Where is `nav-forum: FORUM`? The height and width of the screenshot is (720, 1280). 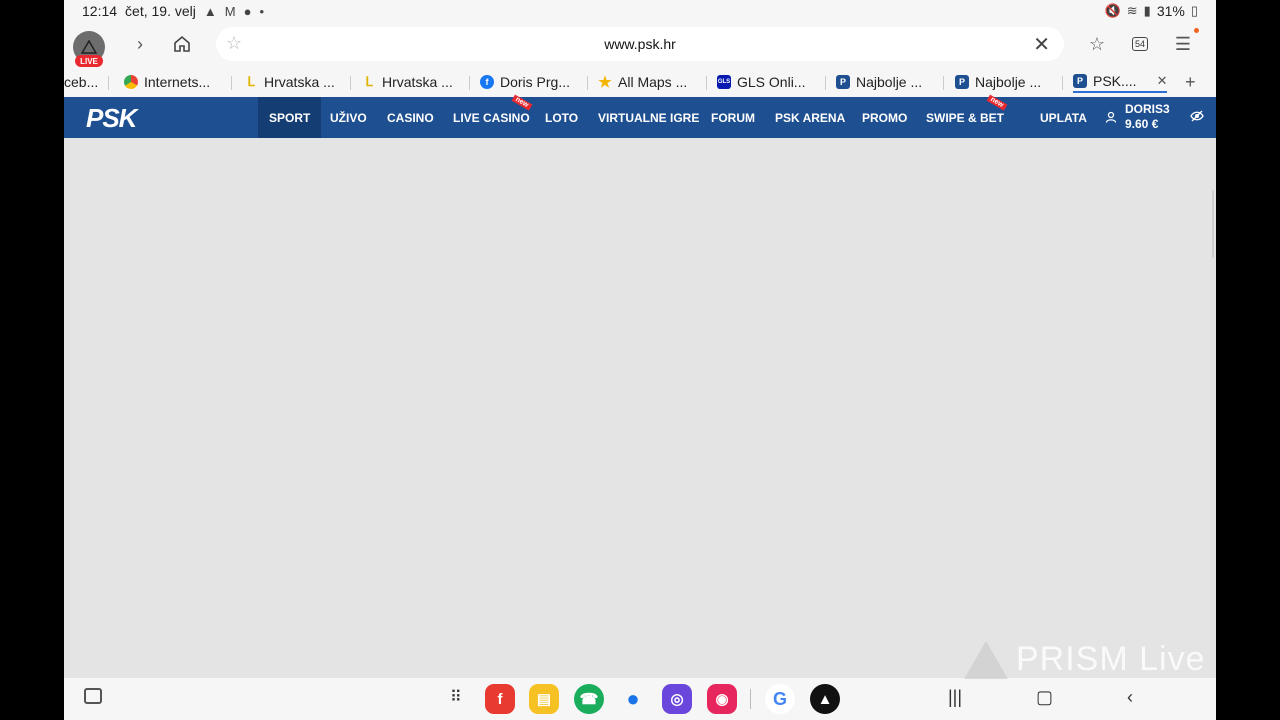 nav-forum: FORUM is located at coordinates (733, 117).